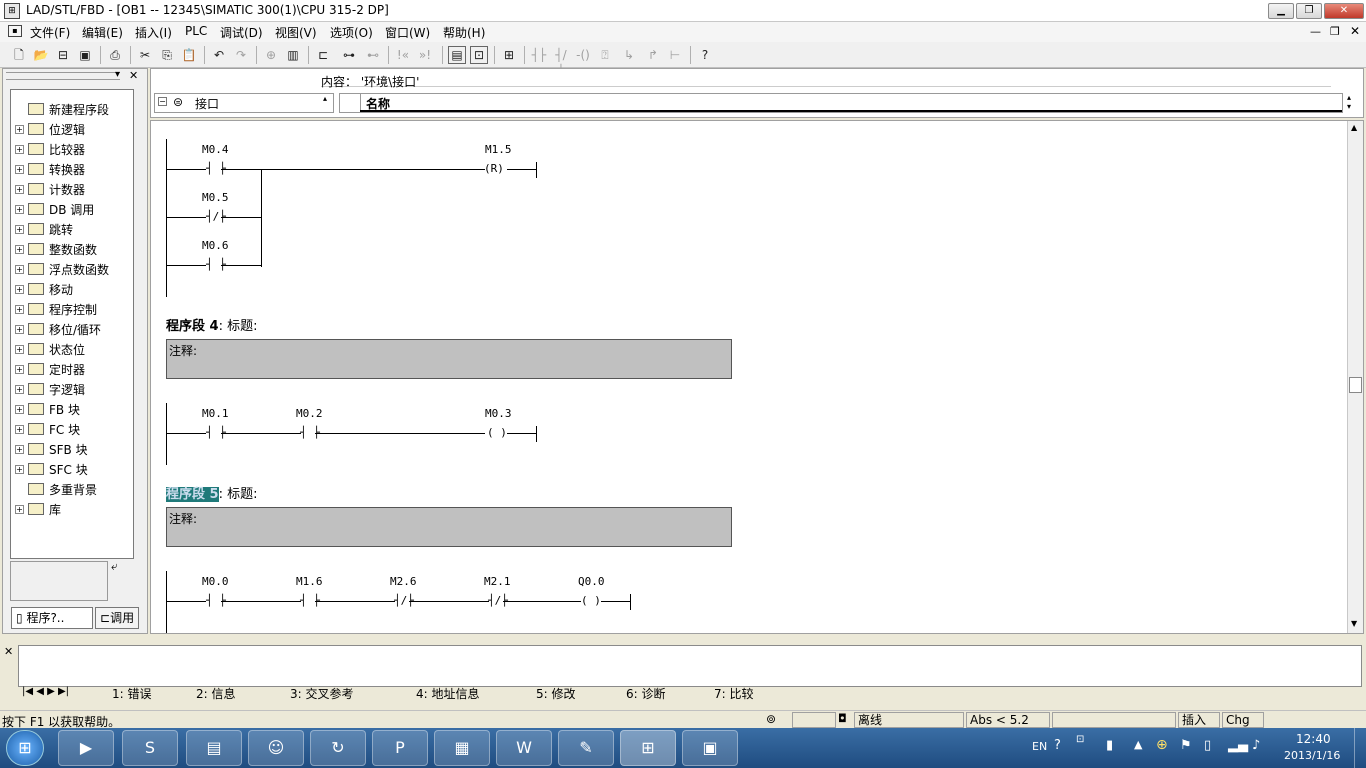  What do you see at coordinates (196, 31) in the screenshot?
I see `menu-plc: PLC` at bounding box center [196, 31].